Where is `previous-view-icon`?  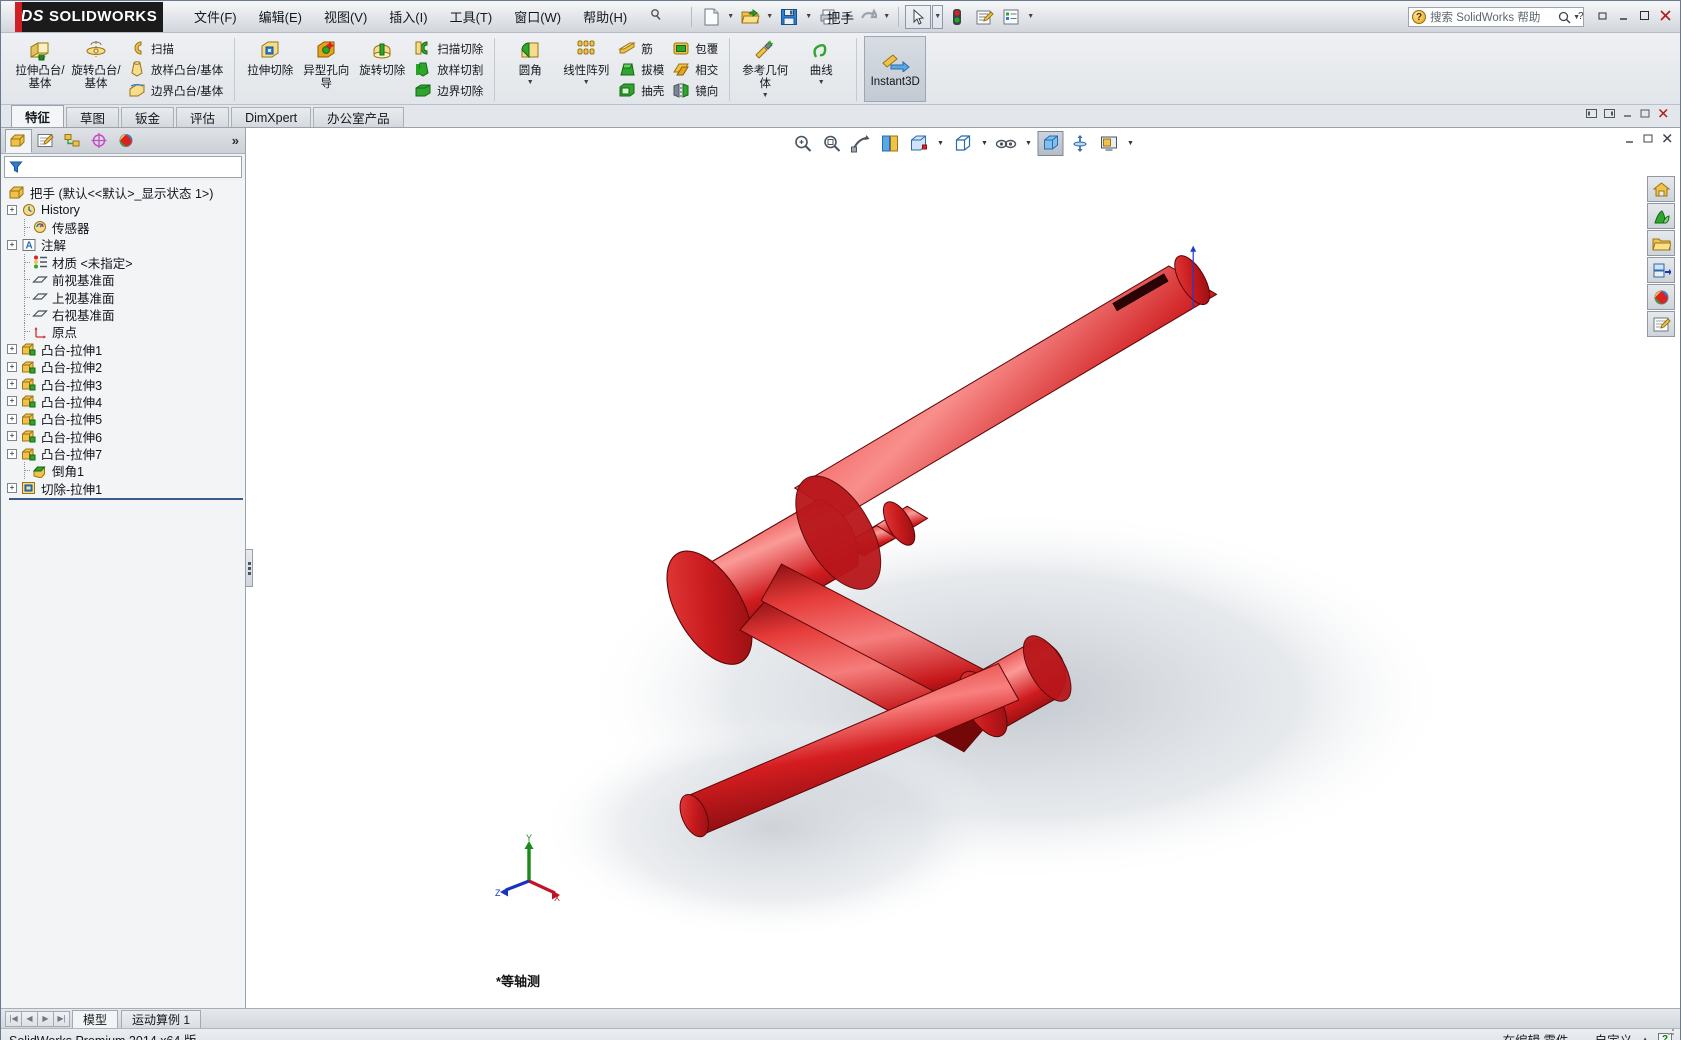
previous-view-icon is located at coordinates (861, 143).